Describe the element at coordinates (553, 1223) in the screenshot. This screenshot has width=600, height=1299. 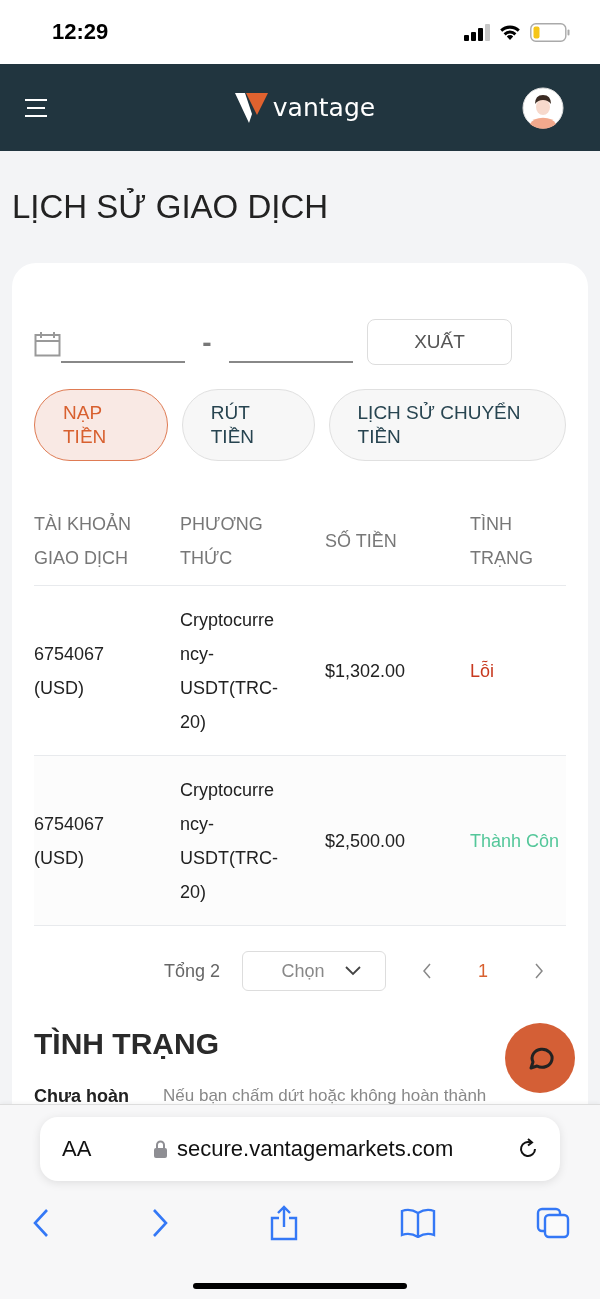
I see `tabs-icon` at that location.